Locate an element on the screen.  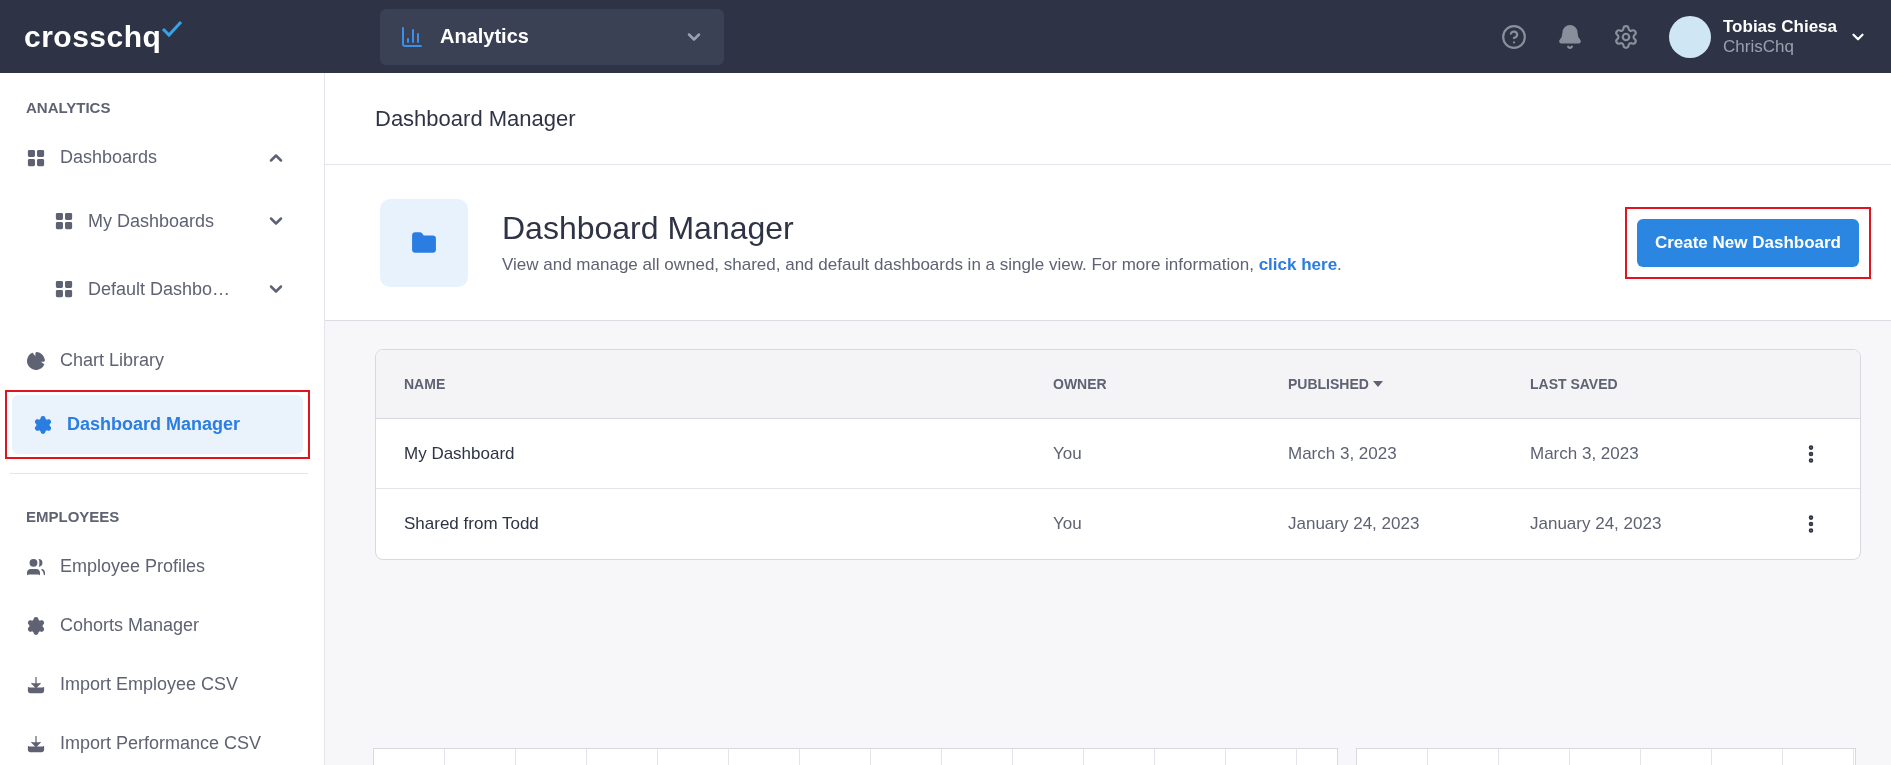
sidebar-item: My Dashboards is located at coordinates (155, 221).